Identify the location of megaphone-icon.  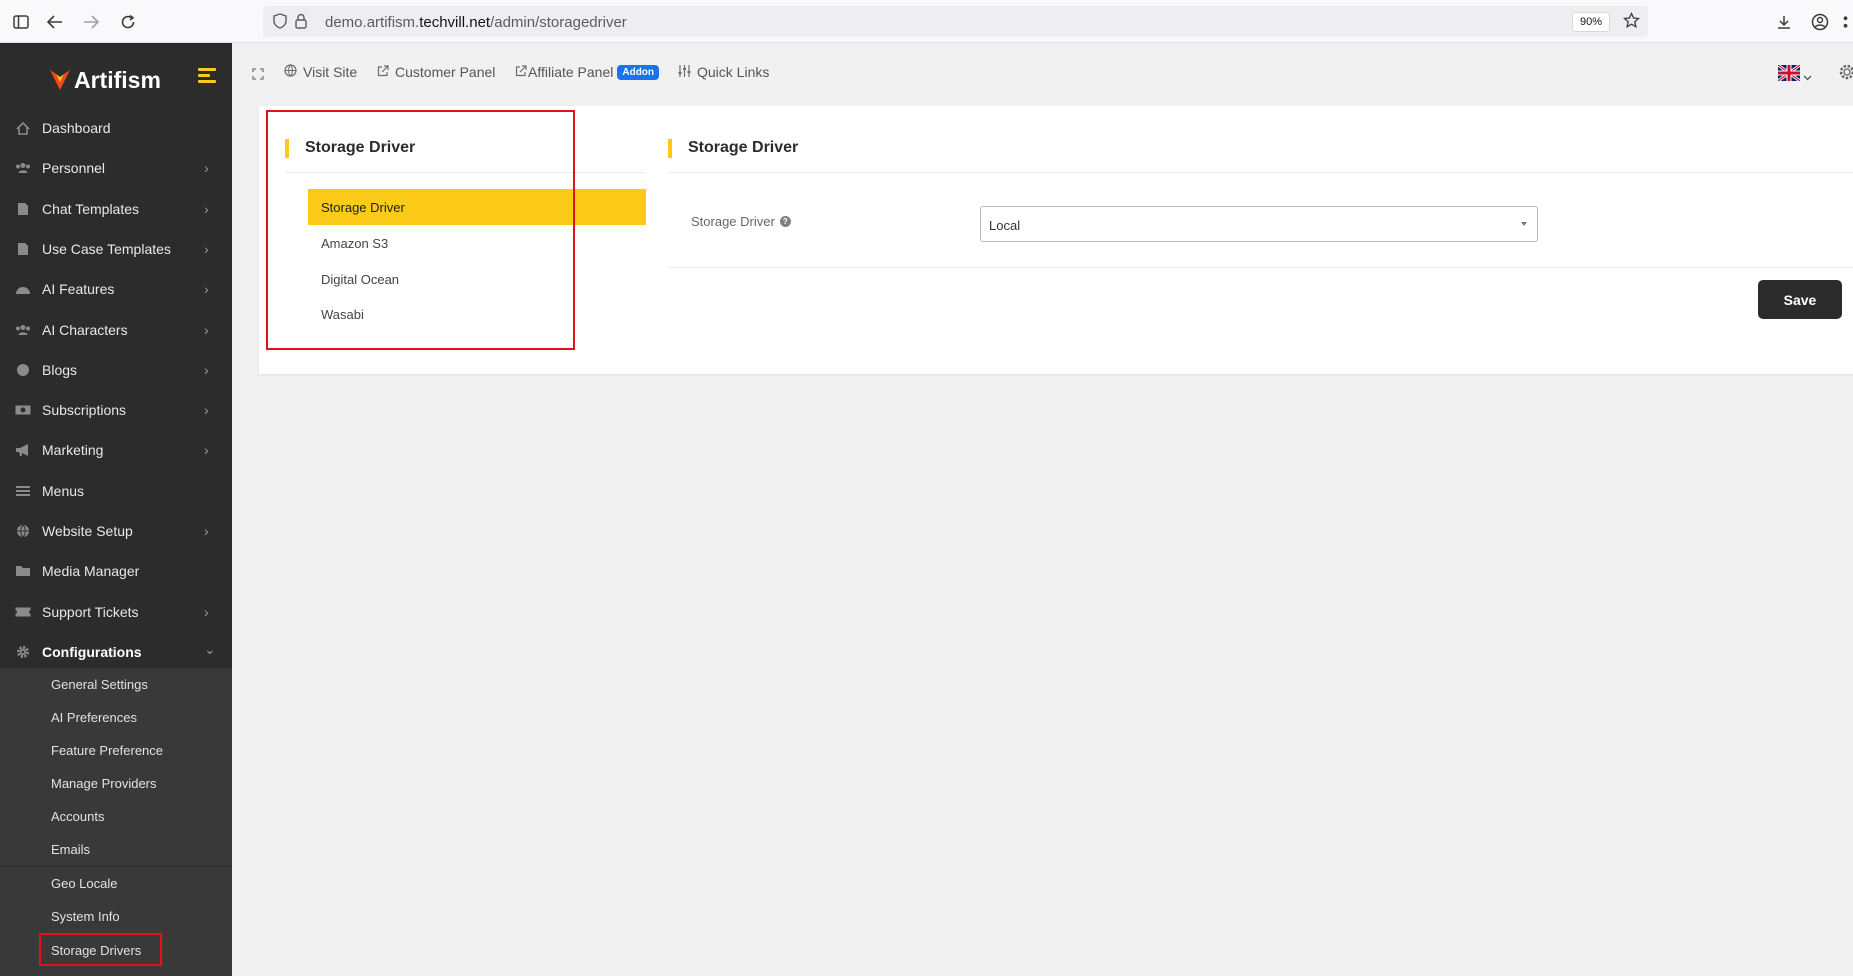
(23, 450).